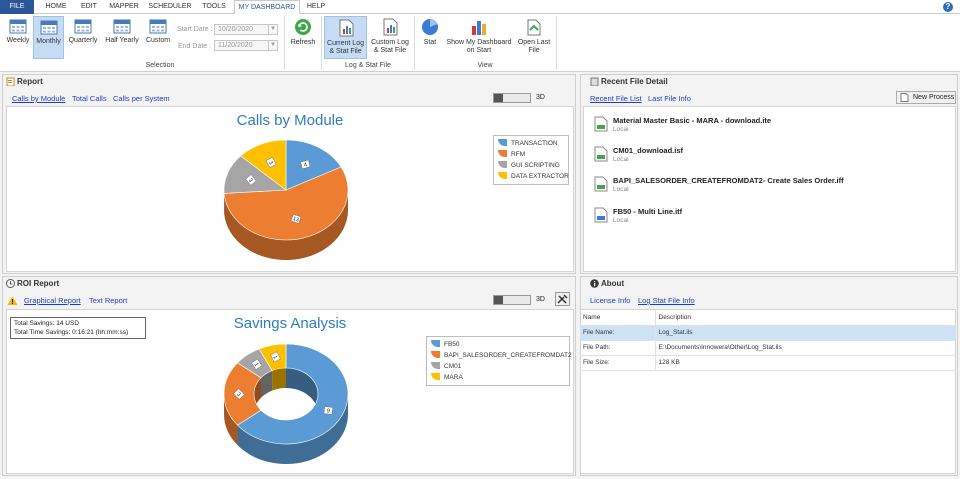  Describe the element at coordinates (634, 81) in the screenshot. I see `recent-file-title: Recent File Detail` at that location.